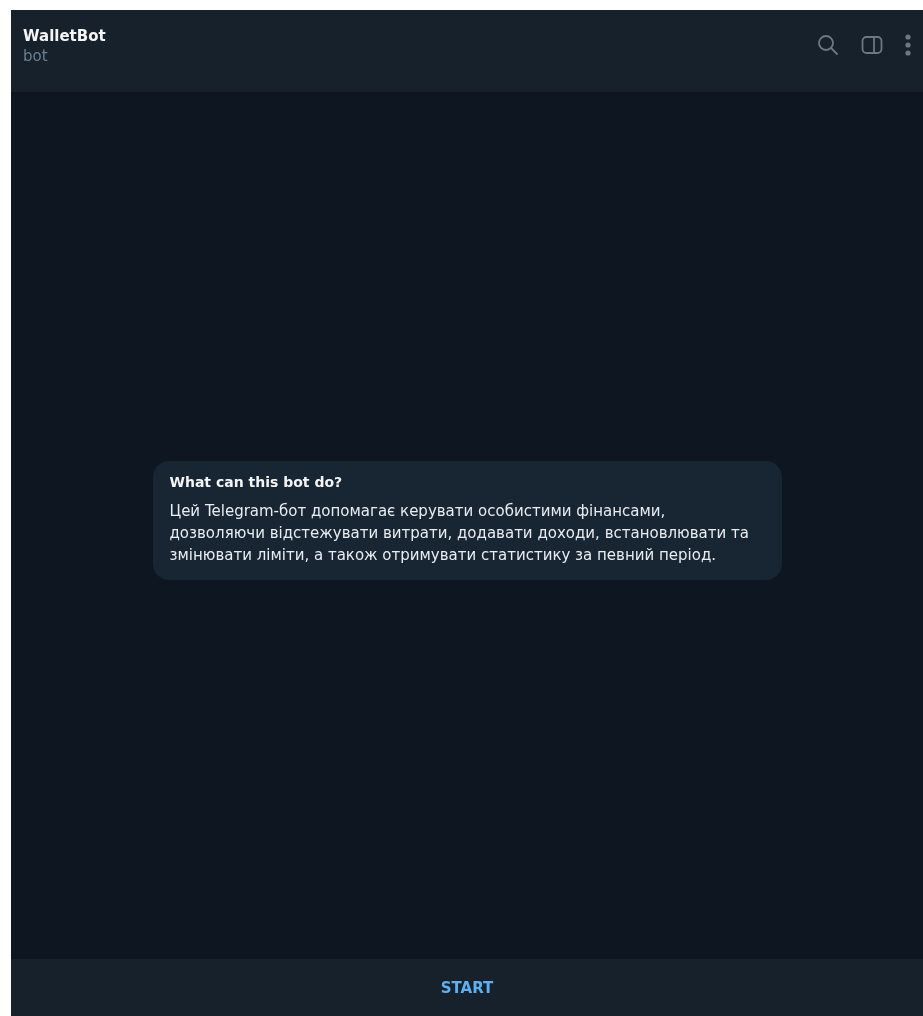 The height and width of the screenshot is (1016, 923). I want to click on card-title: What can this bot do?, so click(256, 482).